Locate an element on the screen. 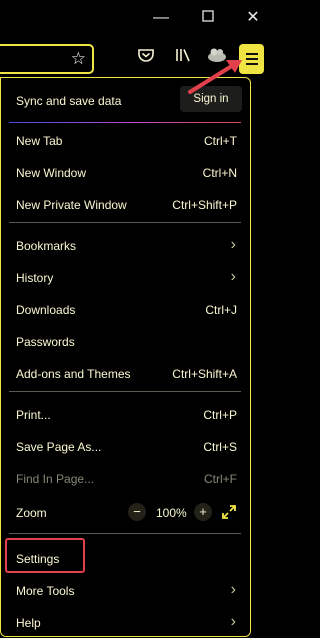 The image size is (320, 638). menu-item-label: Help is located at coordinates (28, 623).